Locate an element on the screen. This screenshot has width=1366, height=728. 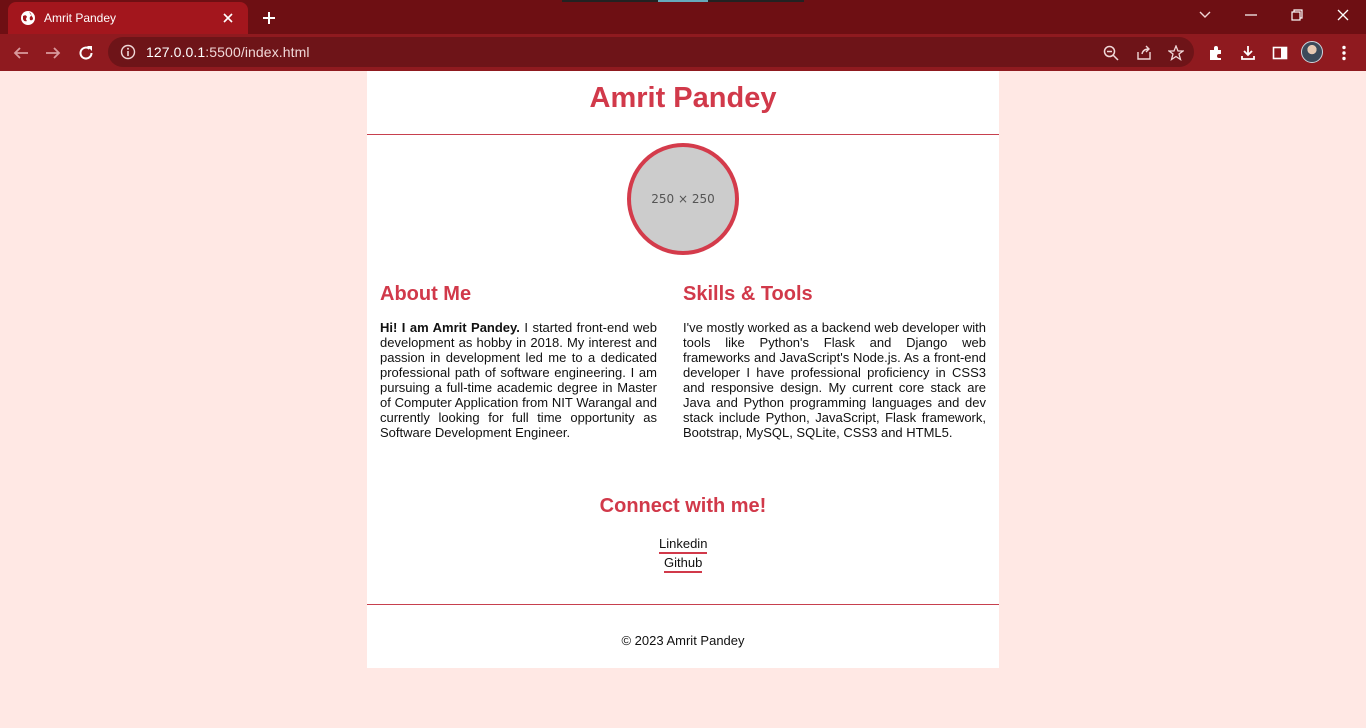
browser-toolbar: 127.0.0.1:5500/index.html is located at coordinates (683, 52).